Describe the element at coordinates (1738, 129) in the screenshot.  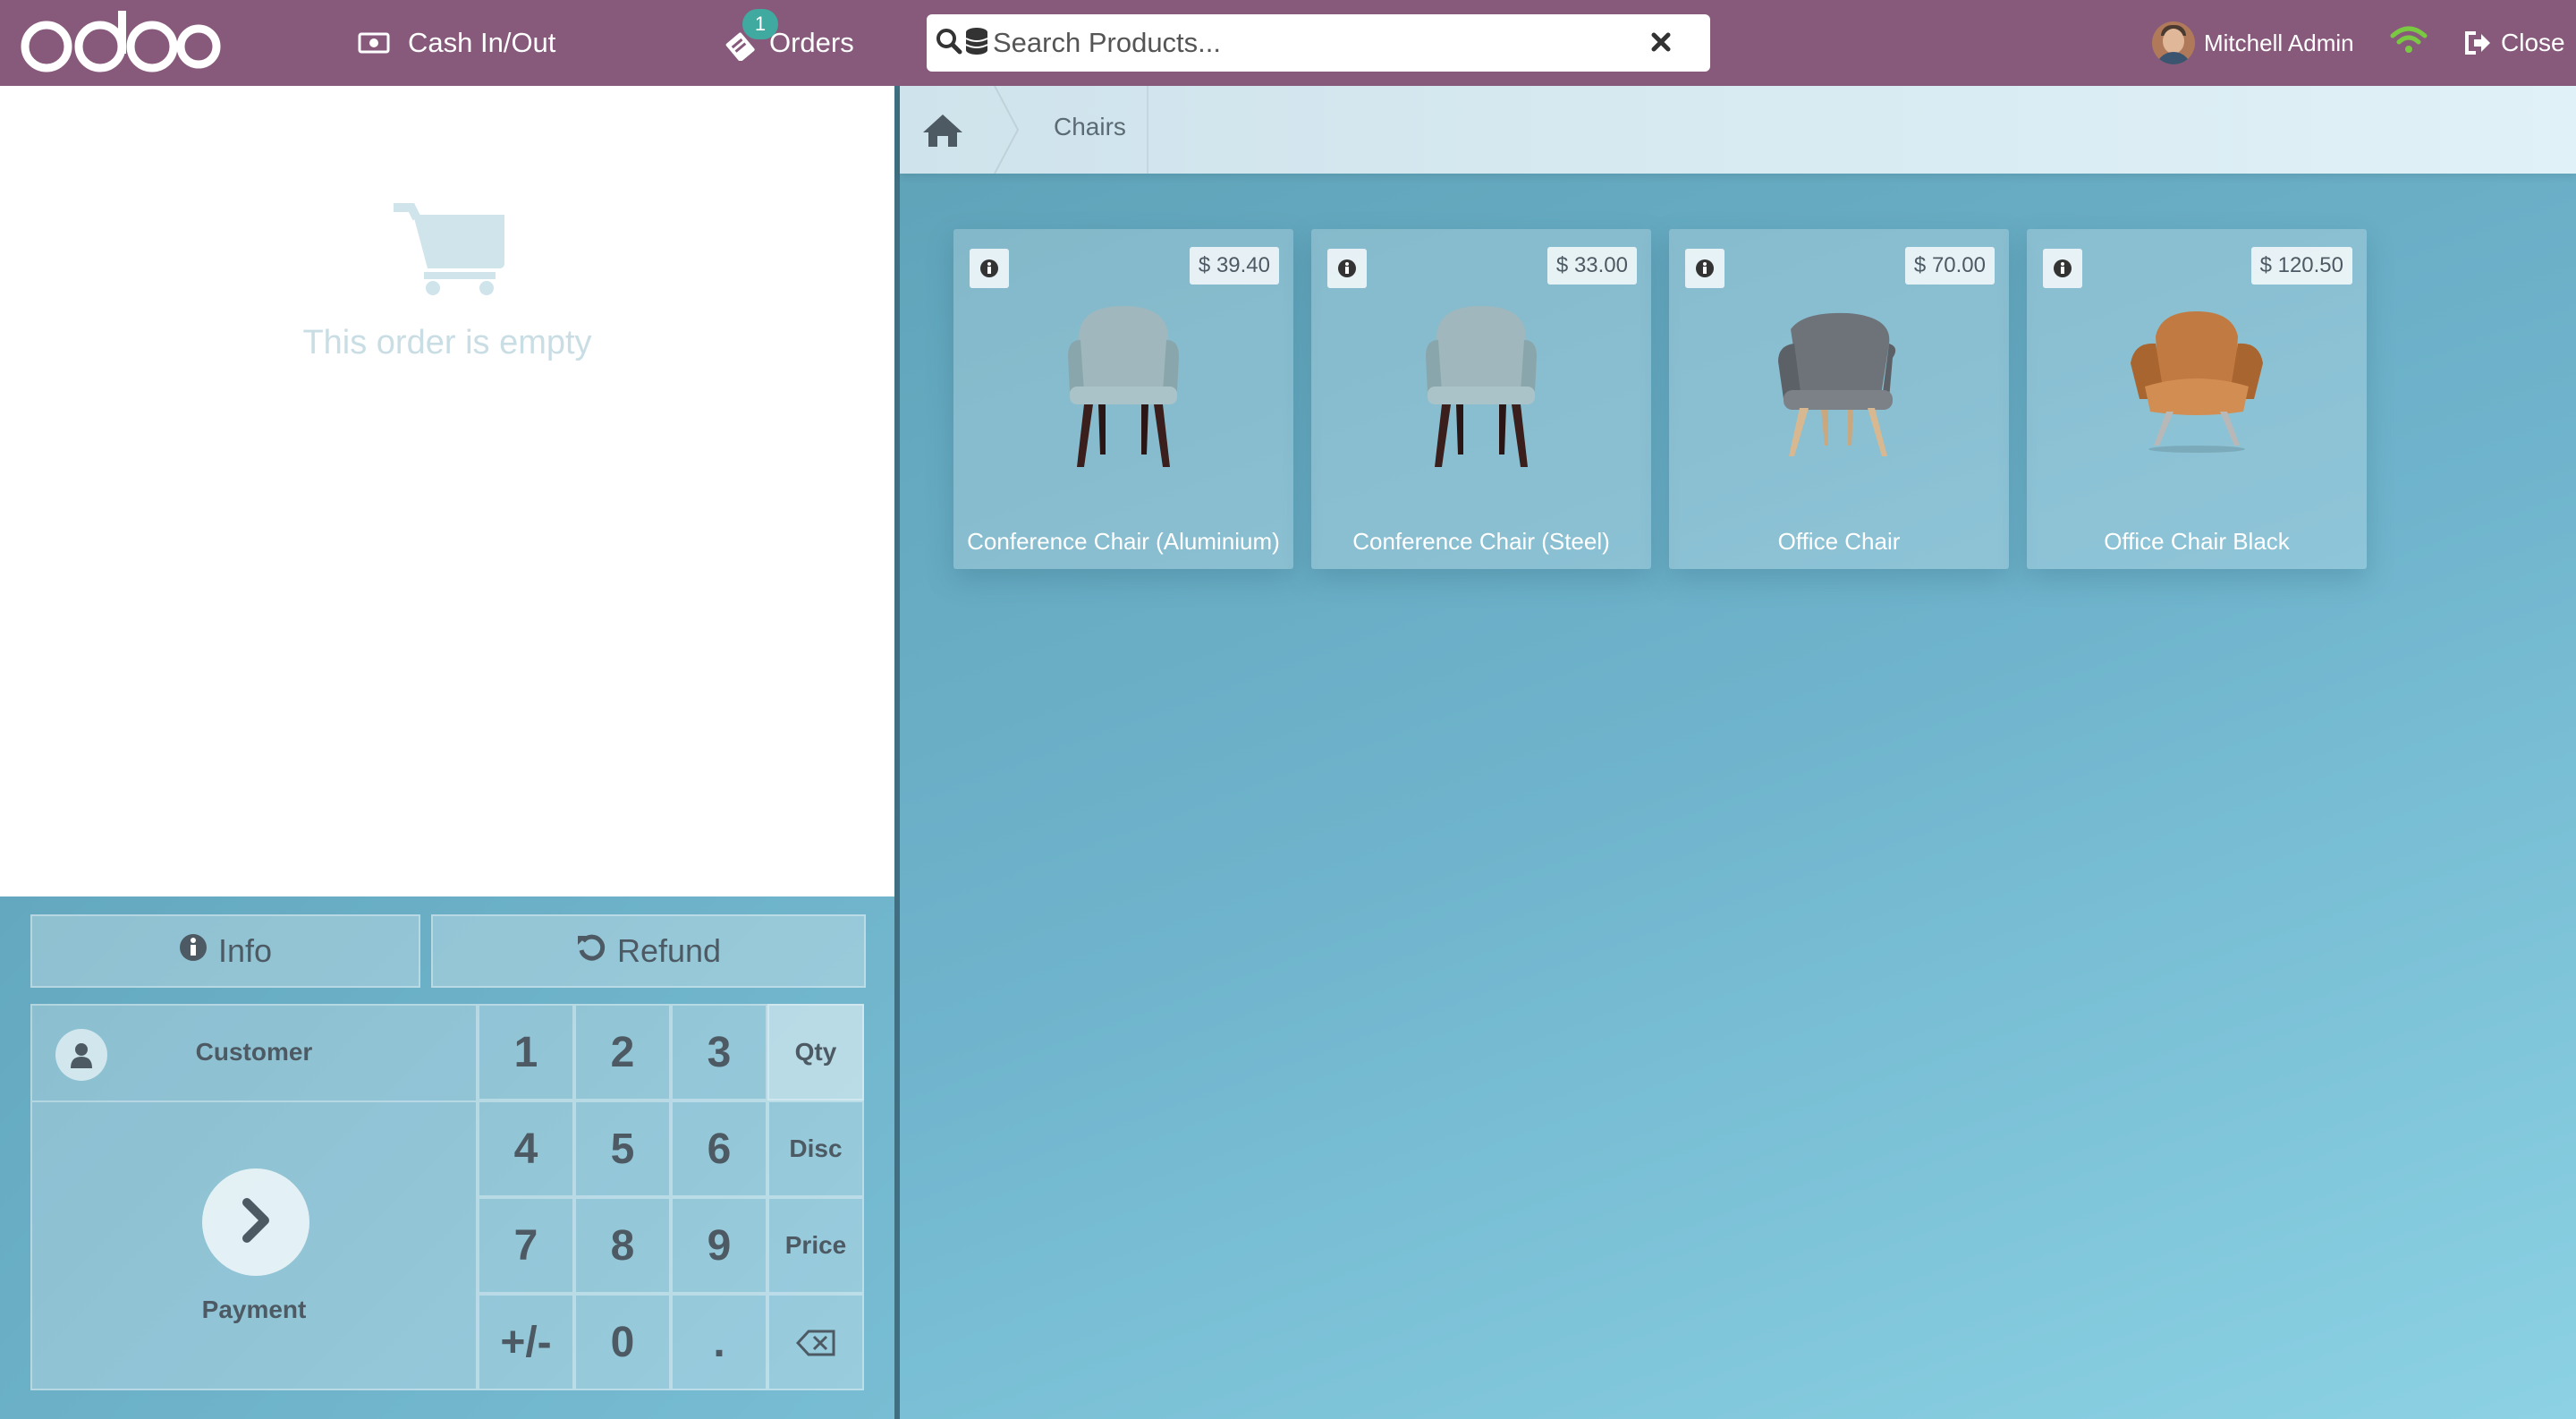
I see `breadcrumb: Chairs` at that location.